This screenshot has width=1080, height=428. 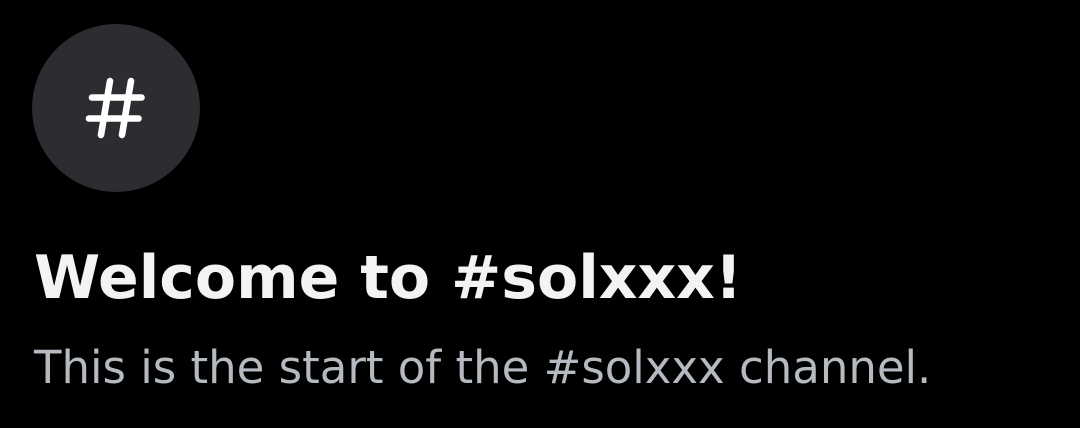 I want to click on welcome-title: Welcome to #solxxx!, so click(x=388, y=278).